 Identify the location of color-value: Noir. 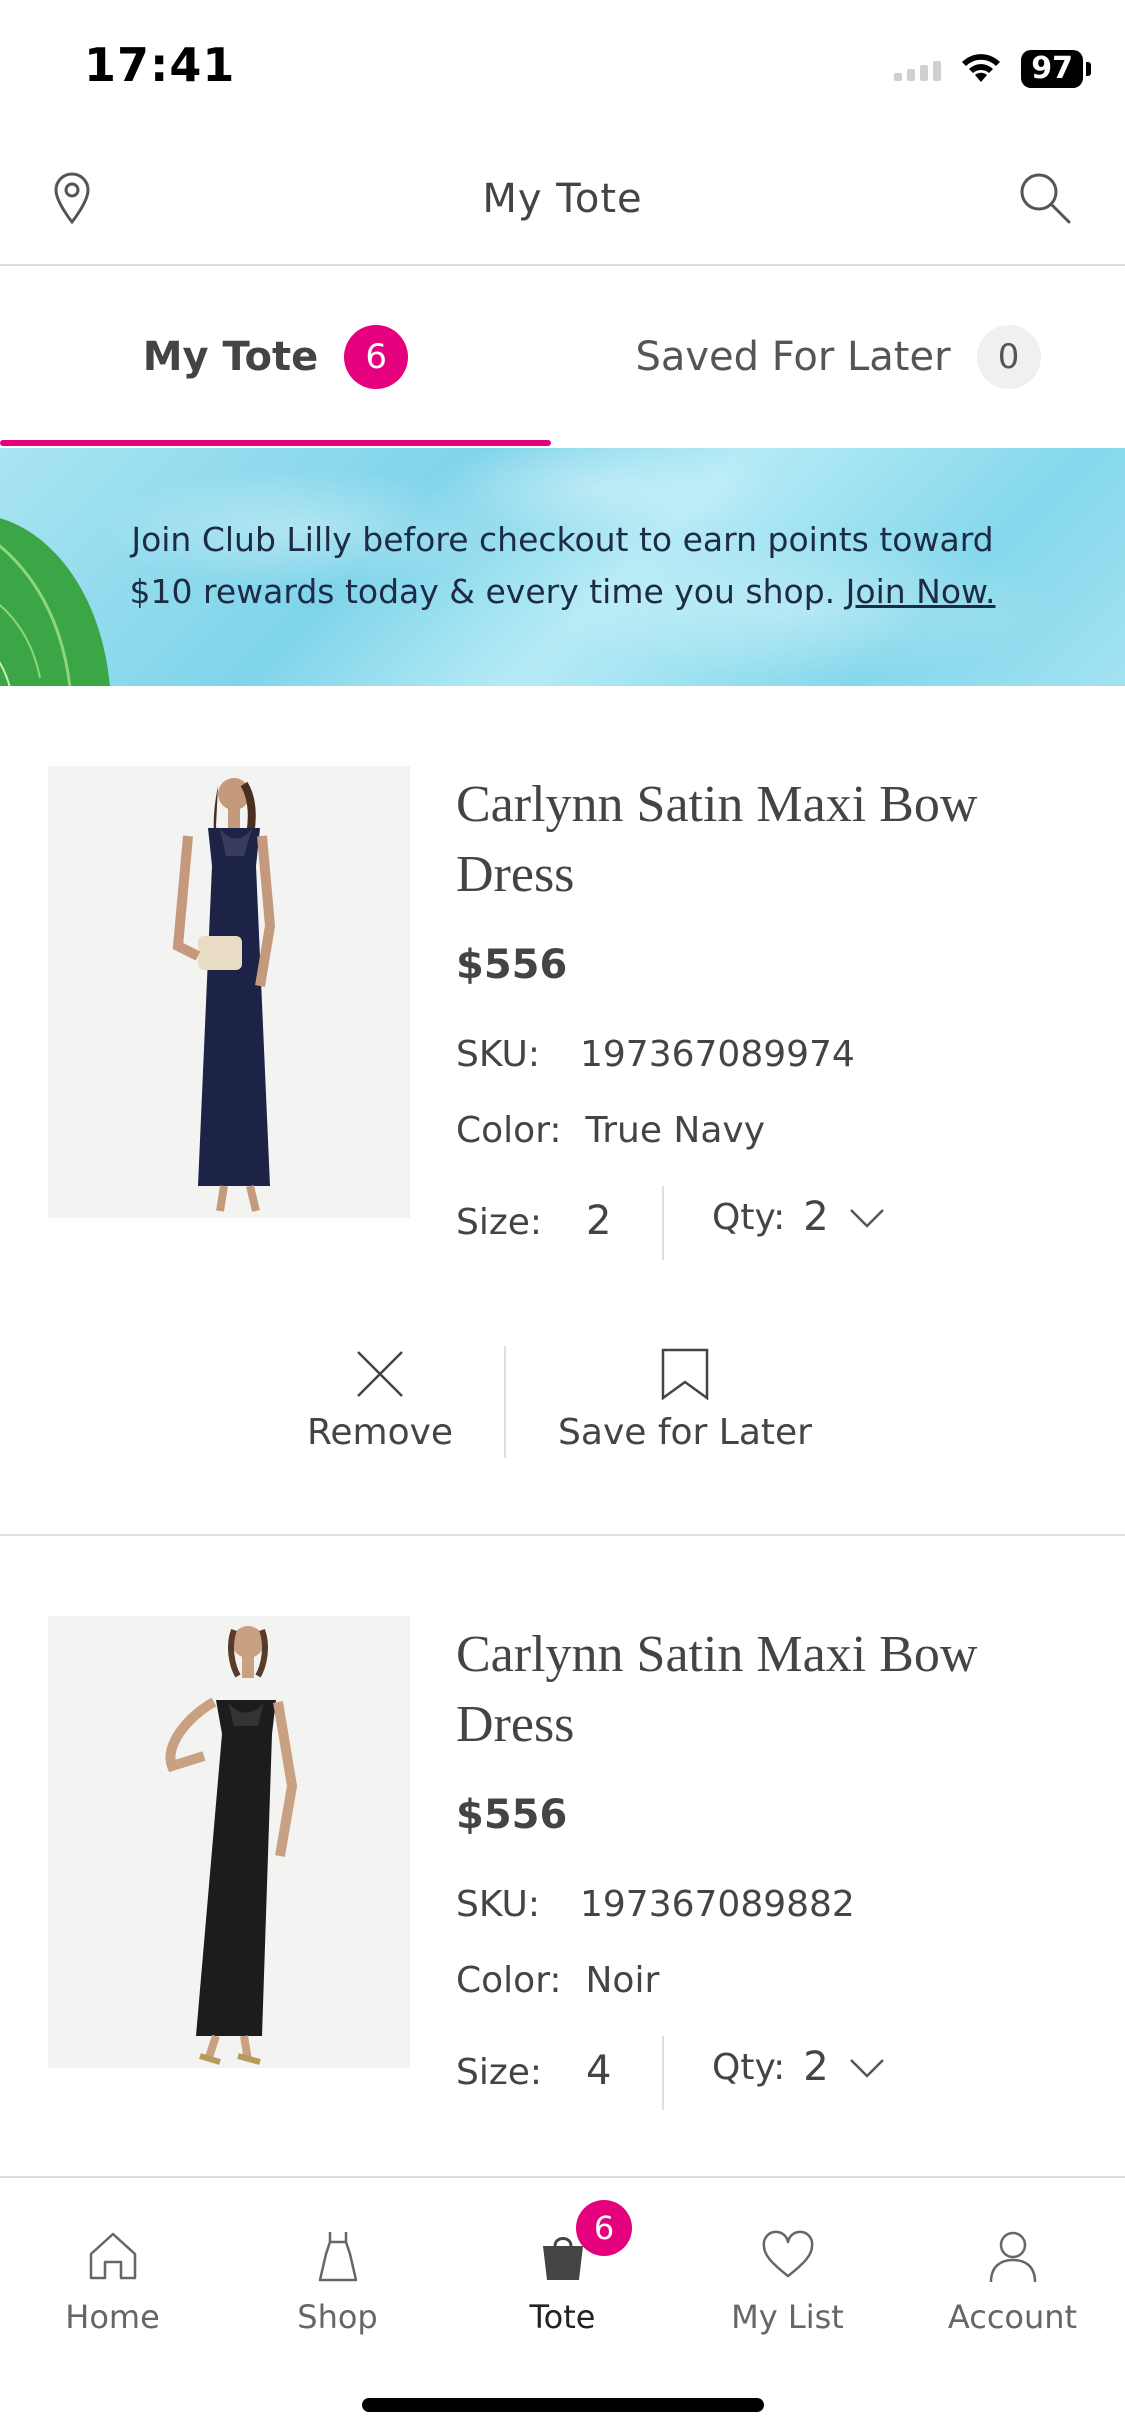
(622, 1980).